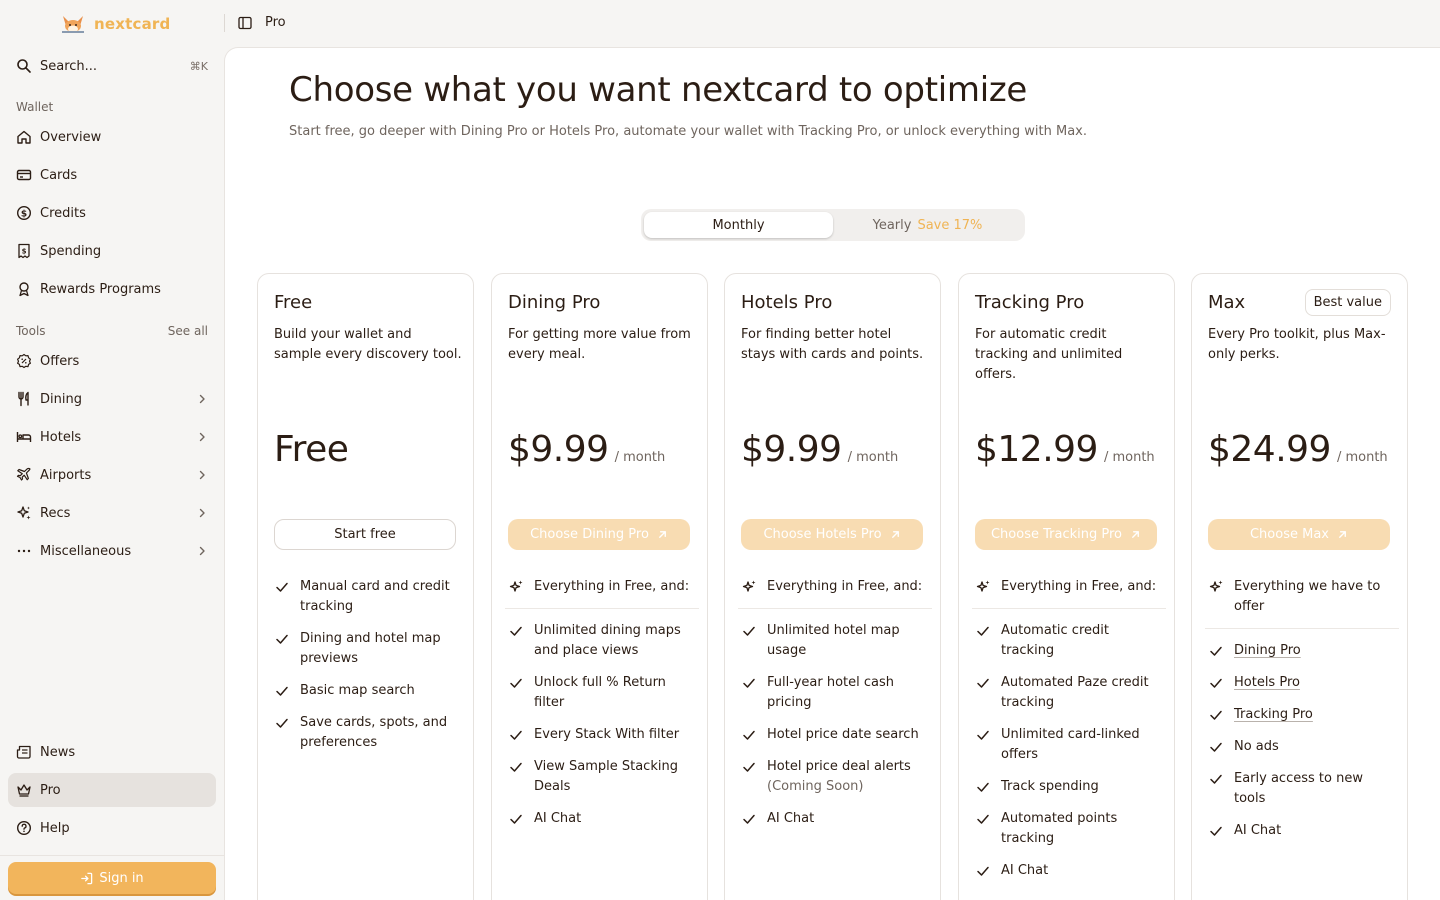 This screenshot has height=900, width=1440. What do you see at coordinates (112, 475) in the screenshot?
I see `sidebar-item-airports: Airports` at bounding box center [112, 475].